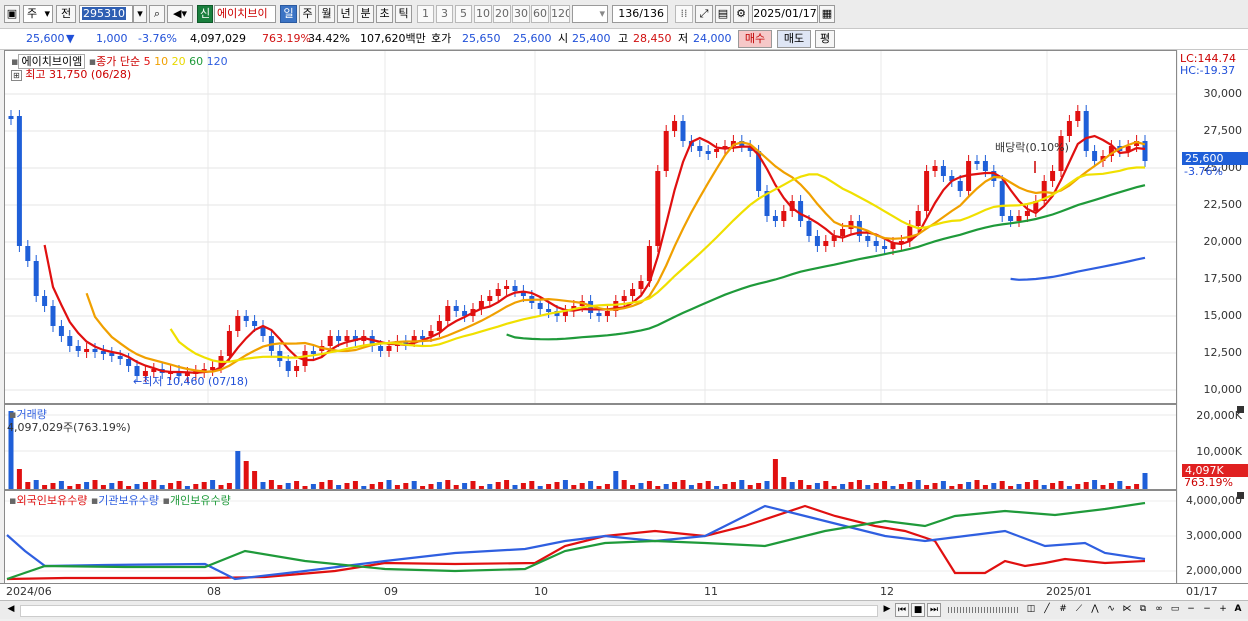  Describe the element at coordinates (827, 14) in the screenshot. I see `calendar-icon: ▦` at that location.